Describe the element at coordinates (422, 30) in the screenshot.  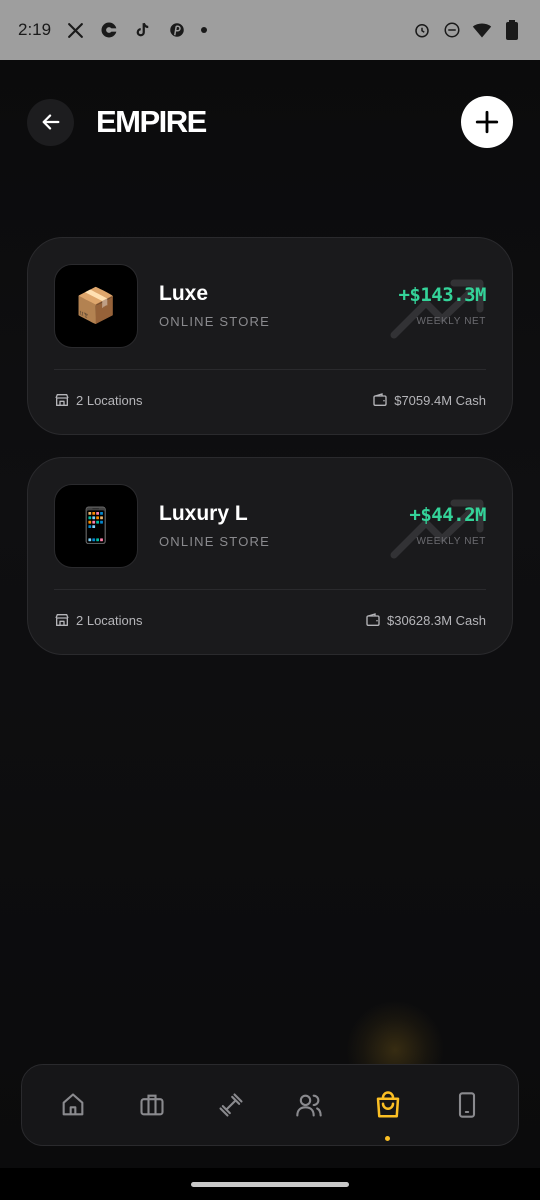
I see `alarm-icon` at that location.